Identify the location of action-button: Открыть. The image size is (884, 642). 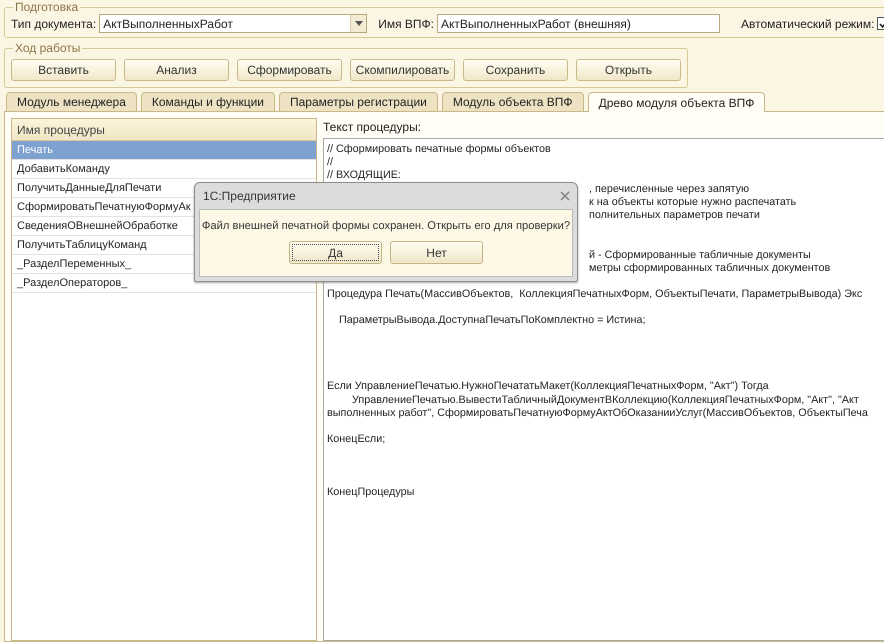
(628, 70).